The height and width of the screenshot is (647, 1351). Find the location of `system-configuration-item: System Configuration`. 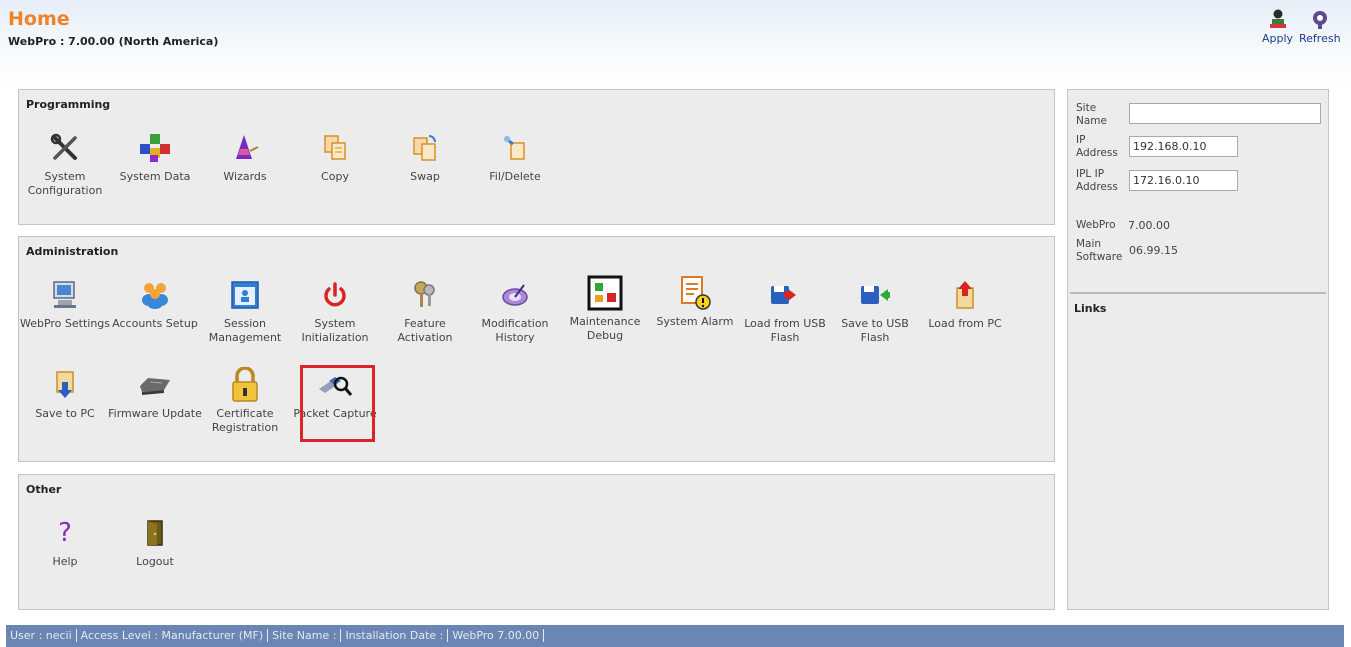

system-configuration-item: System Configuration is located at coordinates (65, 164).